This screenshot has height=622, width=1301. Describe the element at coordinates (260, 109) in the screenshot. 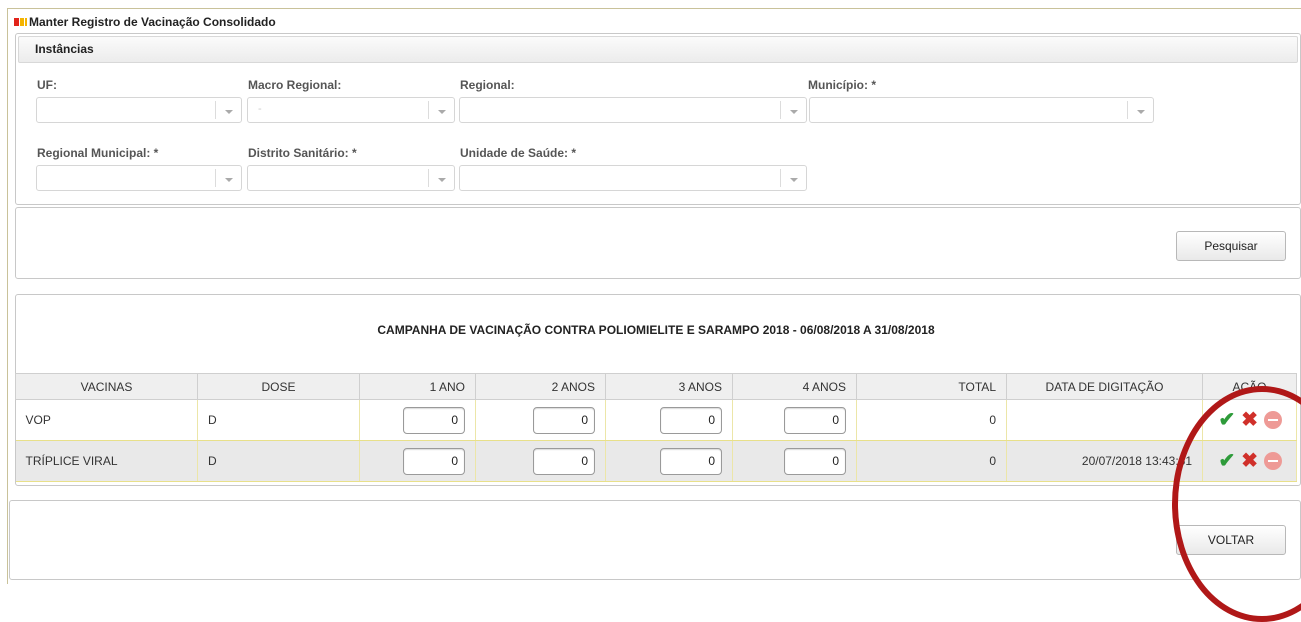

I see `macro-regional-value: -` at that location.